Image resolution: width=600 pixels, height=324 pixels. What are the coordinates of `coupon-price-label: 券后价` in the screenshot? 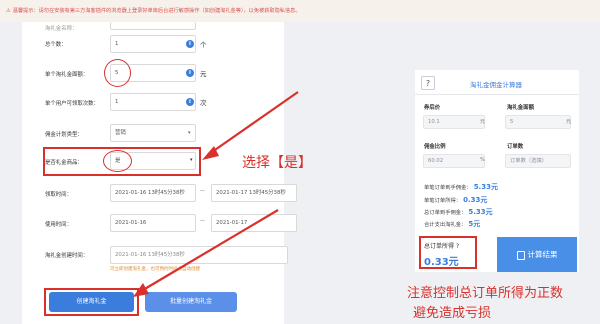 It's located at (432, 108).